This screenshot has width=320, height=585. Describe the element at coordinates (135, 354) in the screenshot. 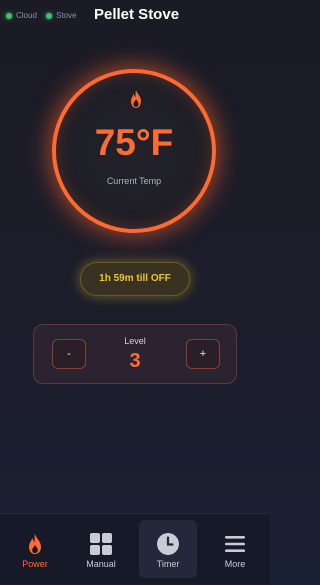

I see `level-control: - Level 3 +` at that location.